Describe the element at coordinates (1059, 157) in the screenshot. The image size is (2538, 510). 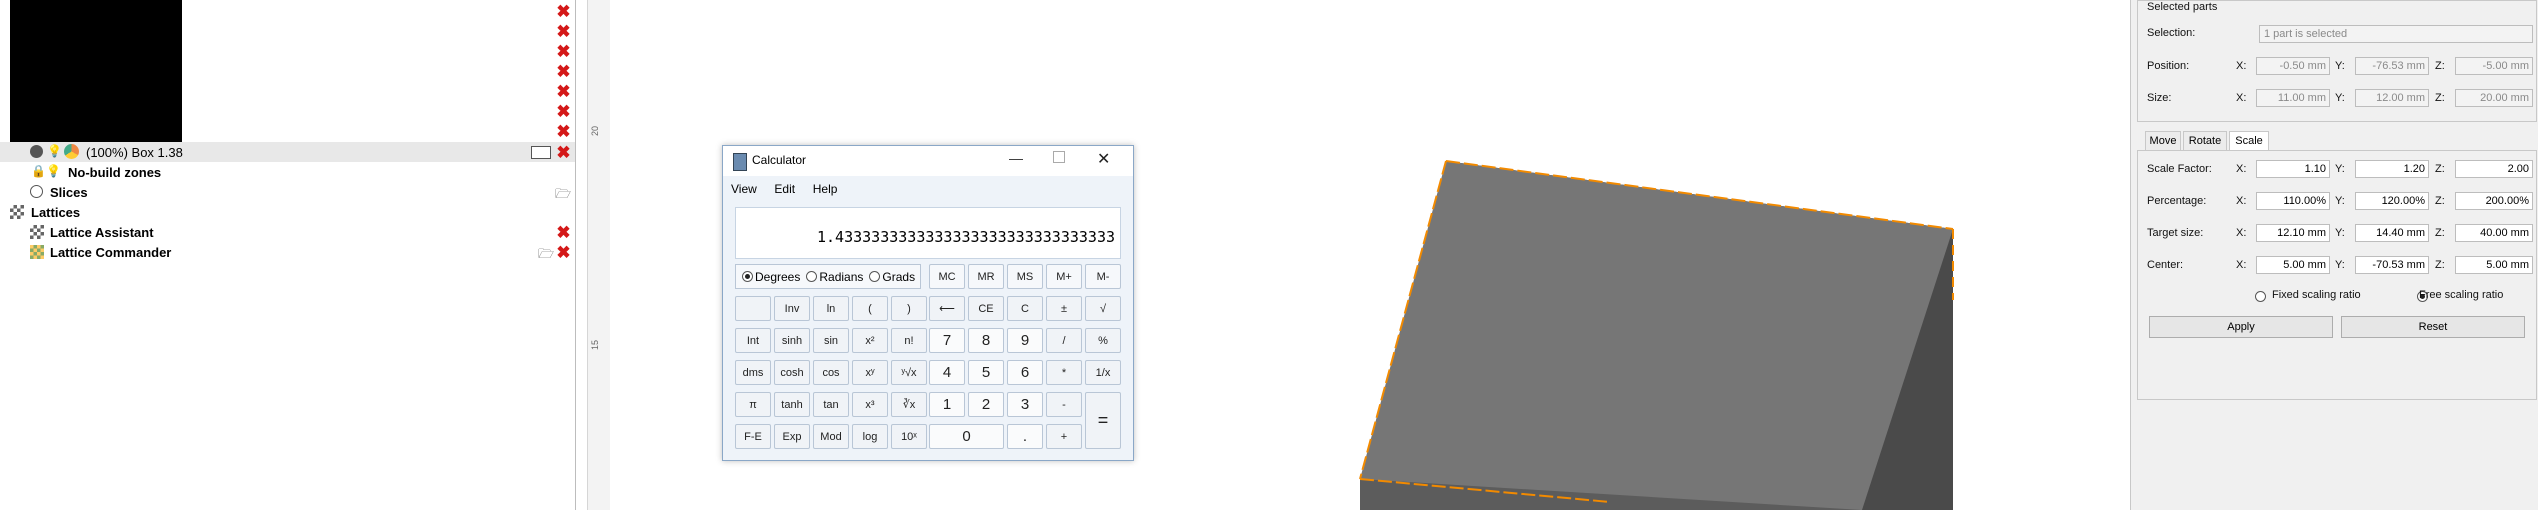
I see `maximize-icon` at that location.